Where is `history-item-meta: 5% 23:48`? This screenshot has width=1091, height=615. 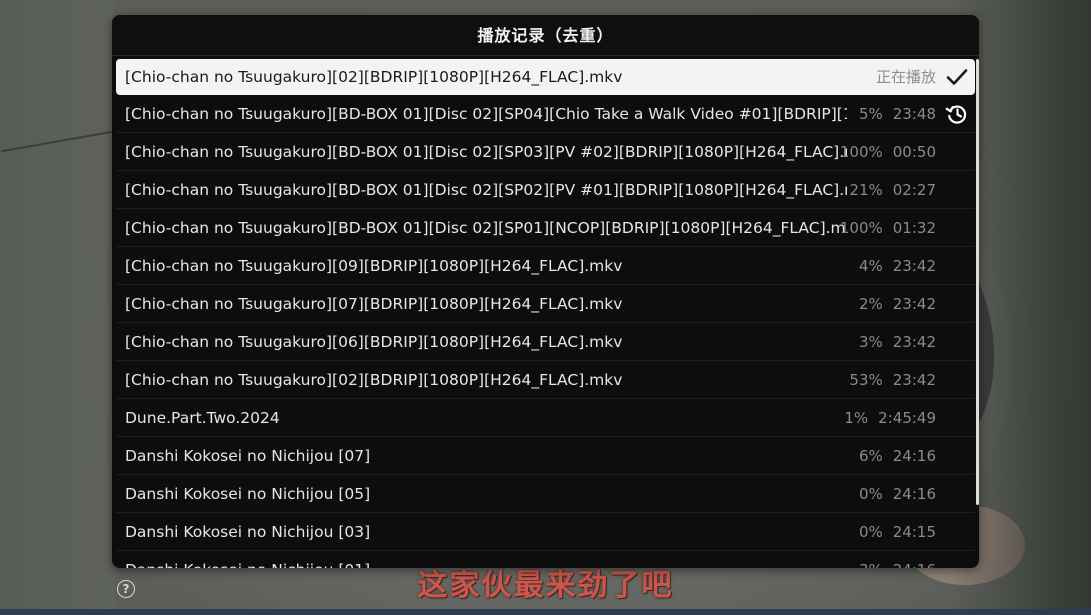 history-item-meta: 5% 23:48 is located at coordinates (897, 114).